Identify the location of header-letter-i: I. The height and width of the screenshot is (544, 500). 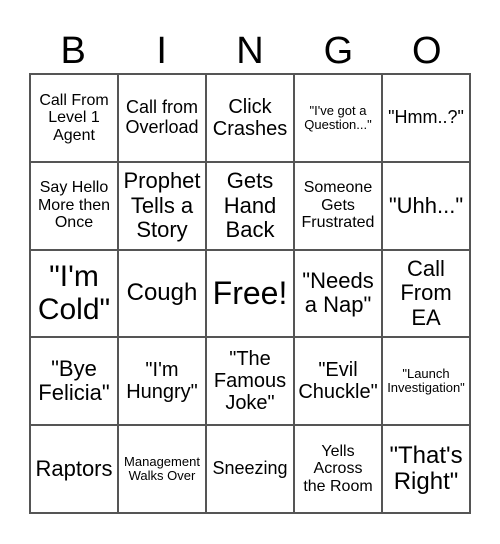
(161, 51).